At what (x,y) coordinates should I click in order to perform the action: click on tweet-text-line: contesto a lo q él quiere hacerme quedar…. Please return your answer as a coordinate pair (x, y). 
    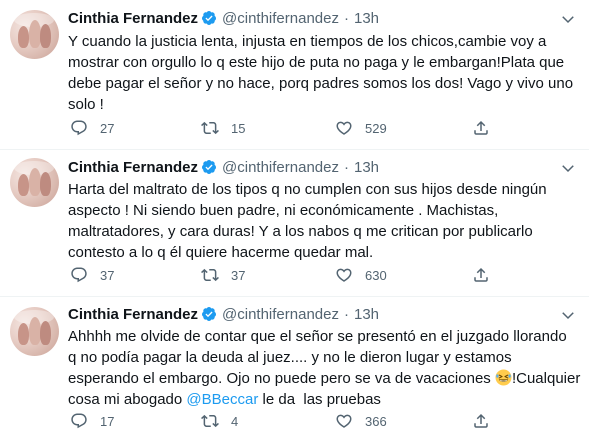
    Looking at the image, I should click on (221, 252).